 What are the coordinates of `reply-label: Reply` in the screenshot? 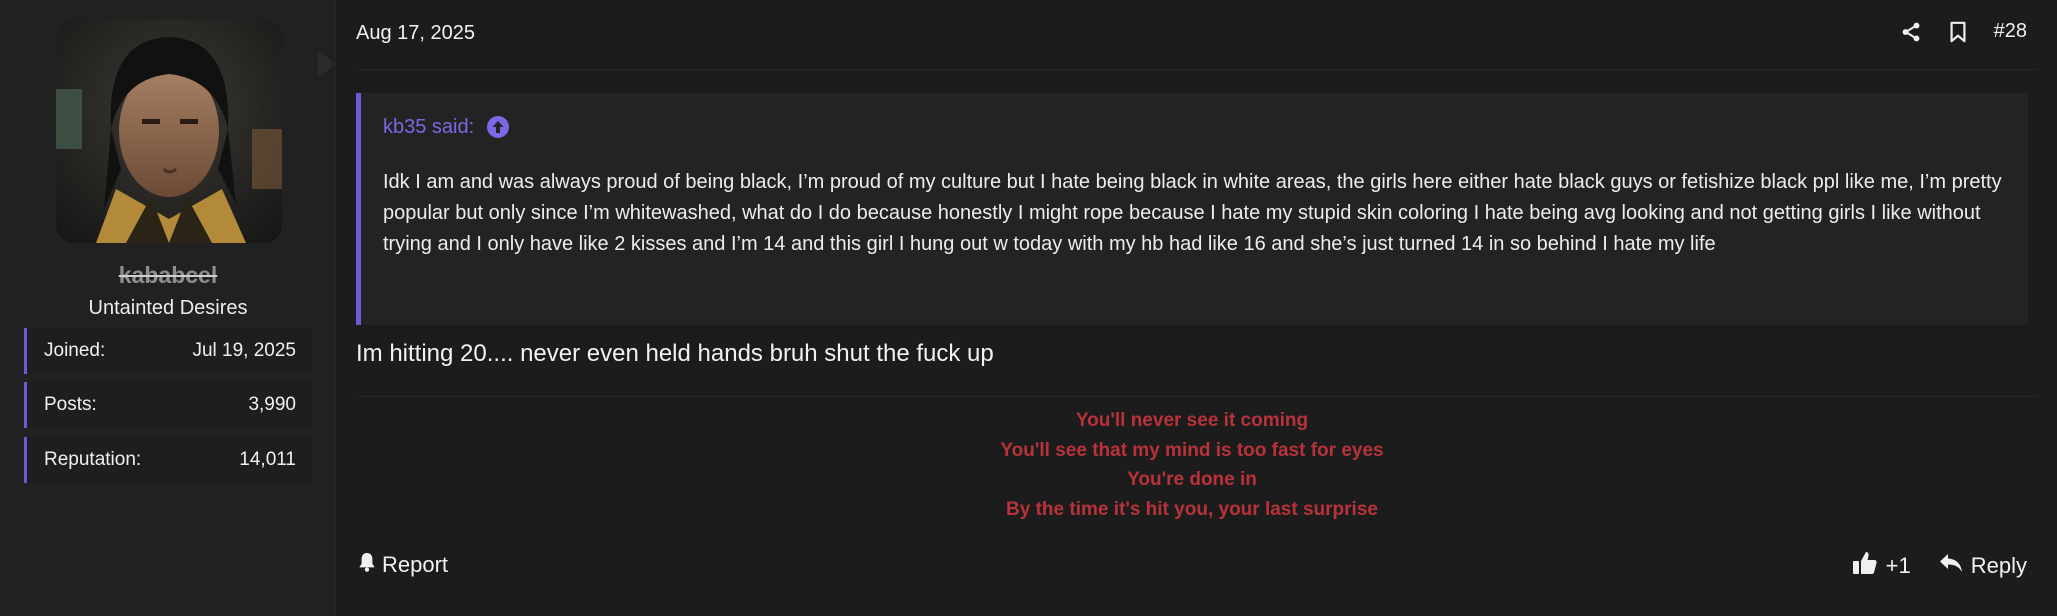 It's located at (1998, 565).